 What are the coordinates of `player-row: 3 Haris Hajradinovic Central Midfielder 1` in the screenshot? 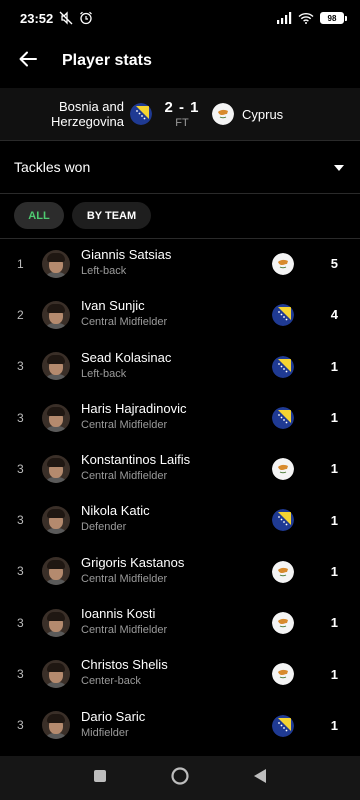 It's located at (180, 417).